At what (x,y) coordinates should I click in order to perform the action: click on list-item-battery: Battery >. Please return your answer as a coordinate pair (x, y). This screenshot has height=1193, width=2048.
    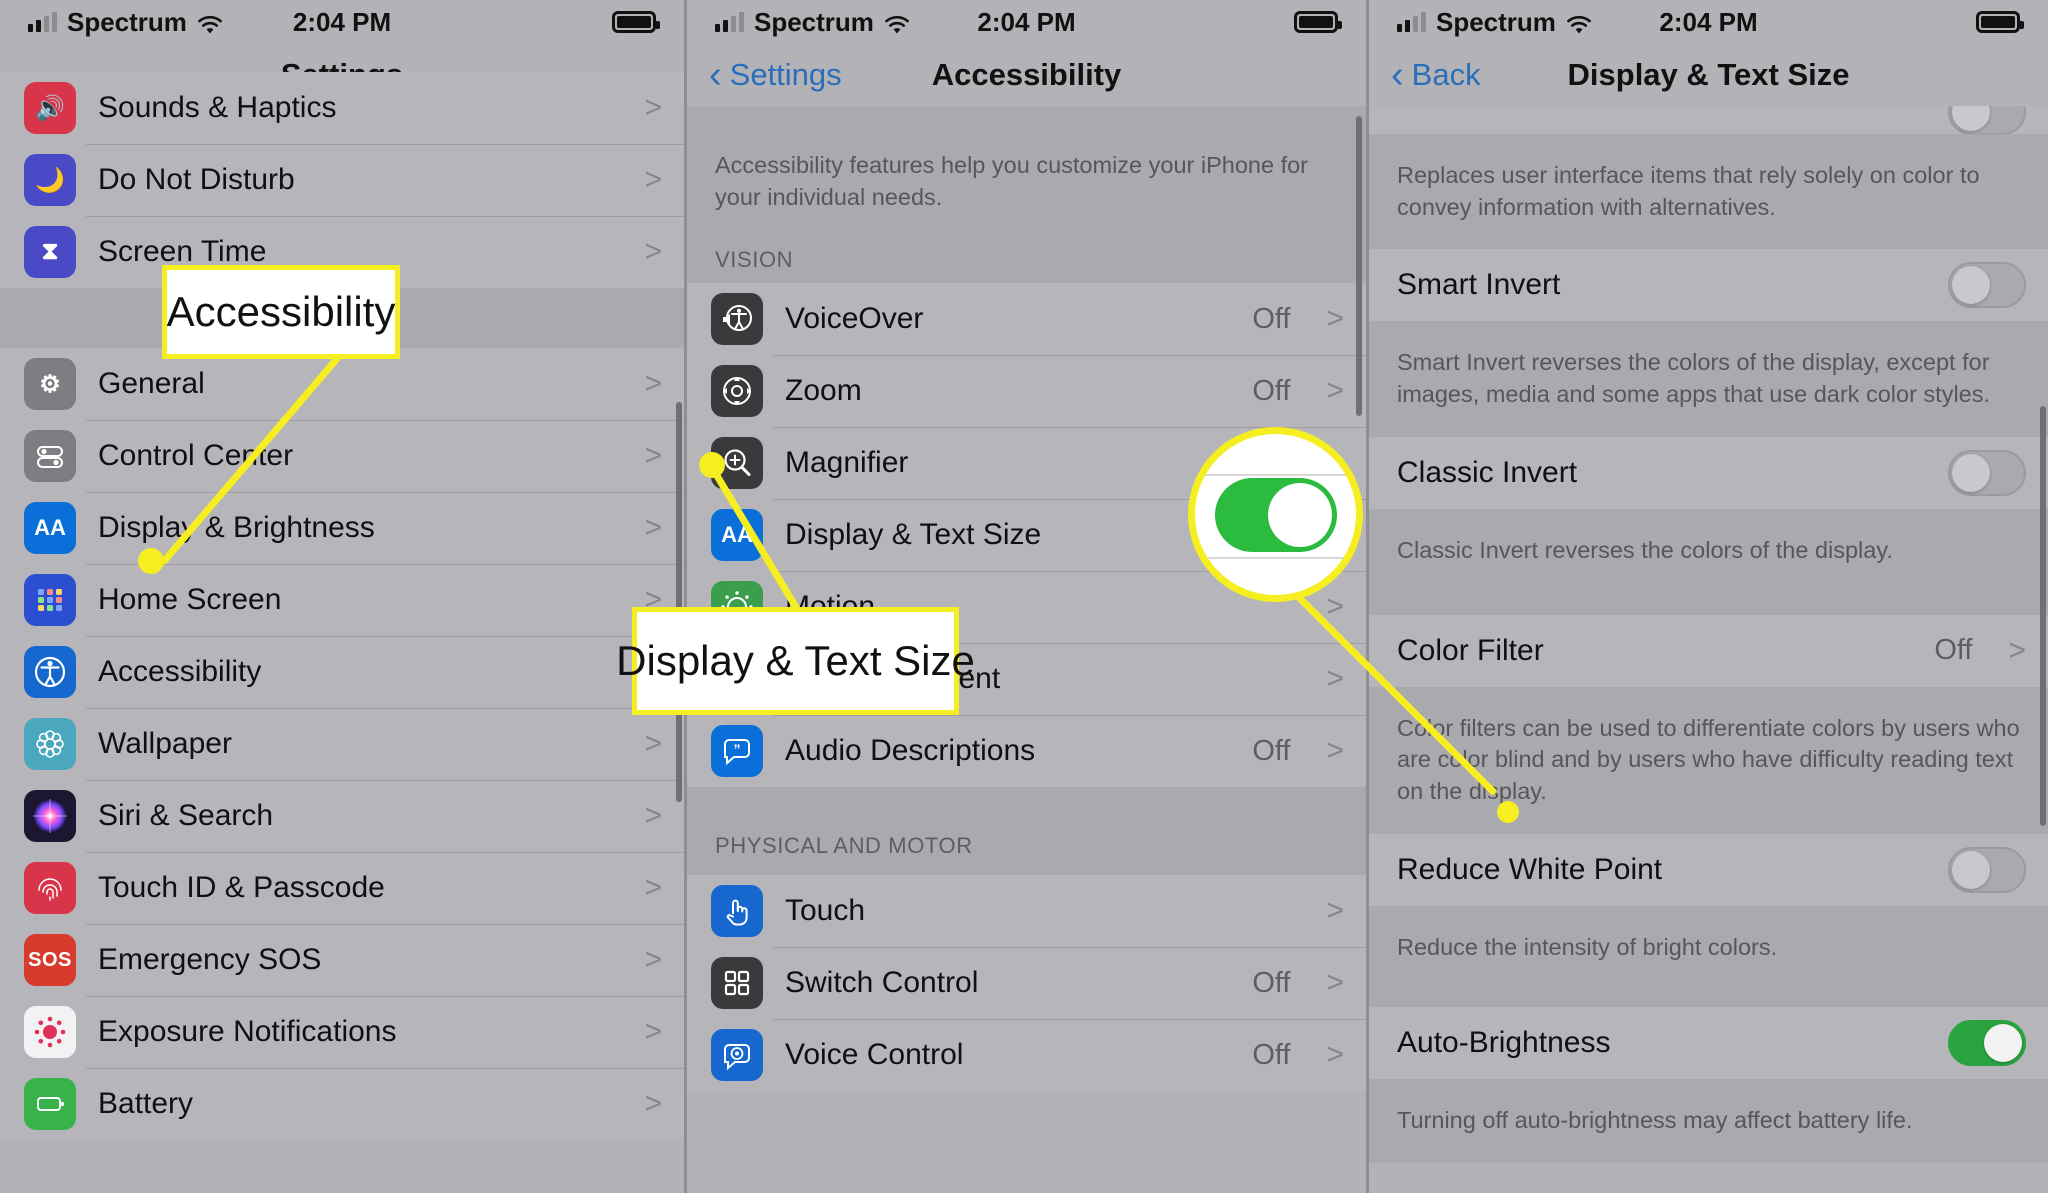
    Looking at the image, I should click on (342, 1104).